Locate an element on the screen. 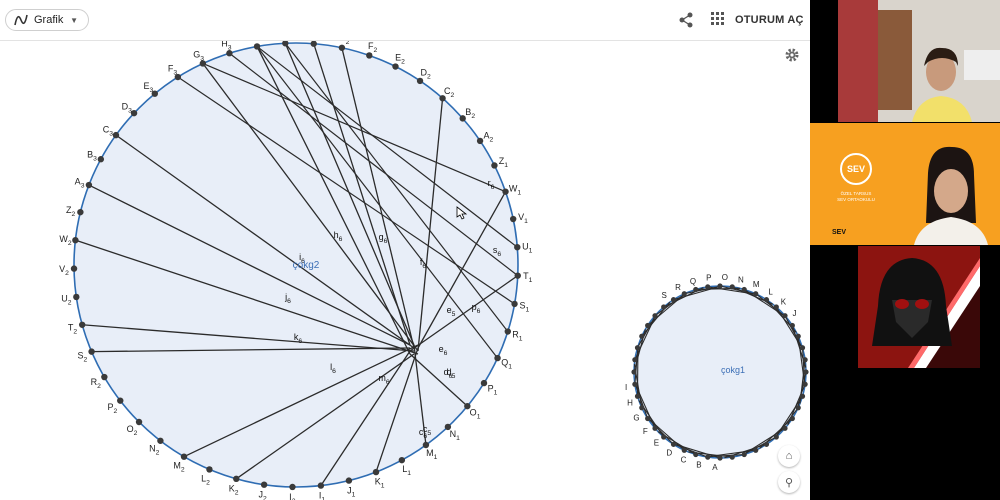  vertex-label: P2 is located at coordinates (112, 408).